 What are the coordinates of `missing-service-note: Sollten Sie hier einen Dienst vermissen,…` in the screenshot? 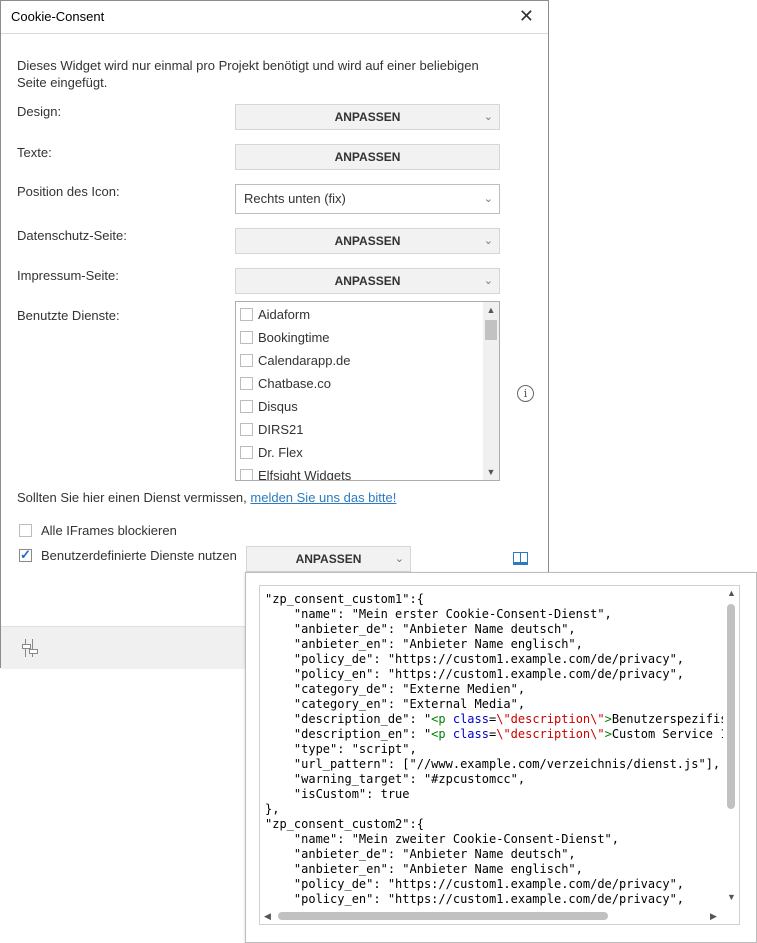 It's located at (206, 497).